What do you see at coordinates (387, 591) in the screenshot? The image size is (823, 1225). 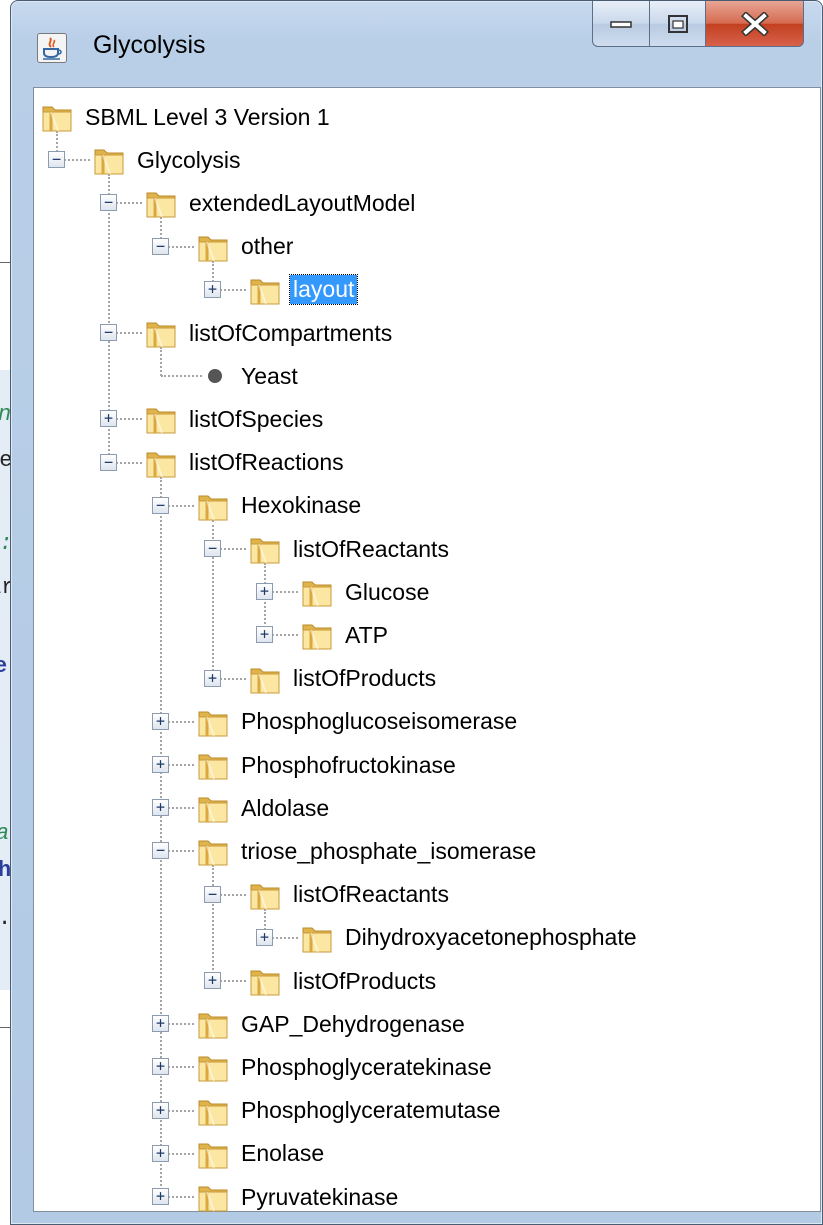 I see `tree-node-label: Glucose` at bounding box center [387, 591].